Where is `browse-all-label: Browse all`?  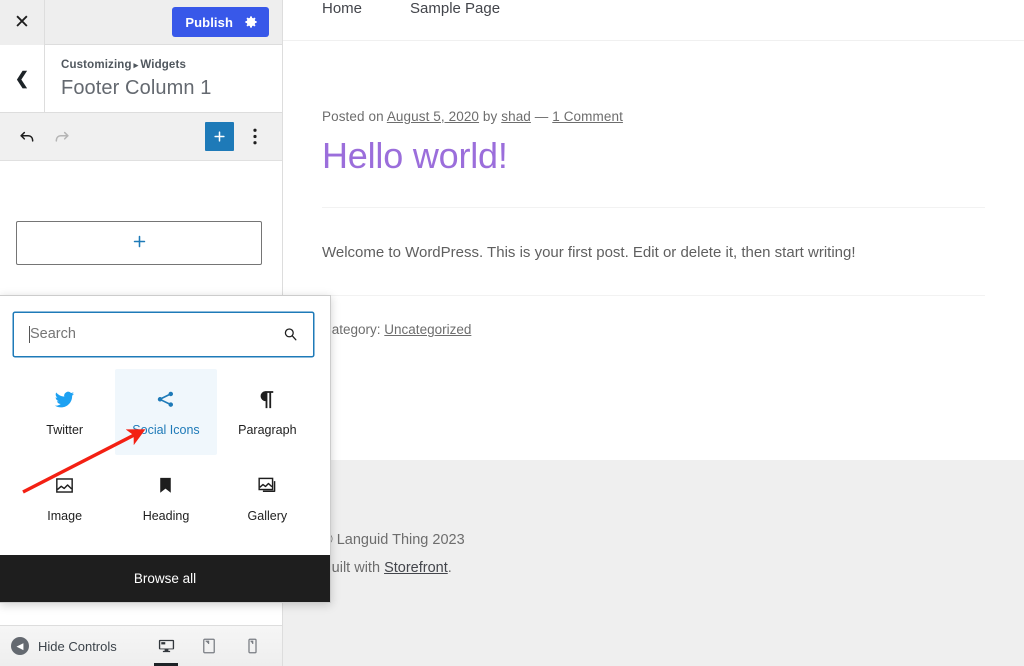
browse-all-label: Browse all is located at coordinates (165, 578).